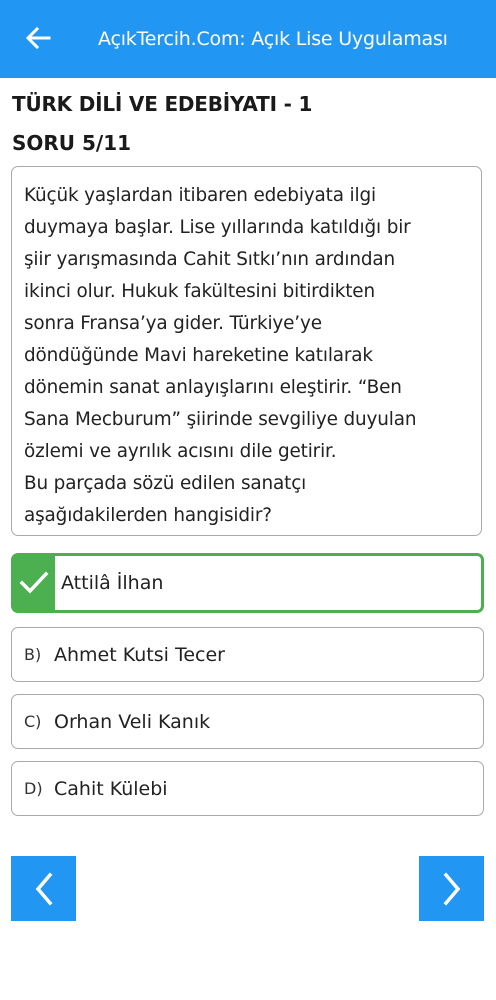 This screenshot has height=1000, width=496. Describe the element at coordinates (33, 788) in the screenshot. I see `option-d-letter: D)` at that location.